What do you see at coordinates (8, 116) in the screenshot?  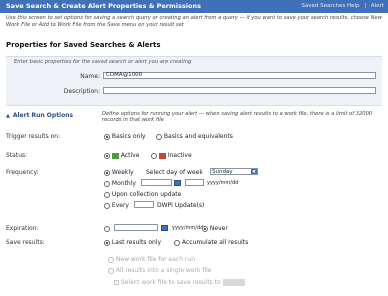 I see `collapse-arrow-icon: ▲` at bounding box center [8, 116].